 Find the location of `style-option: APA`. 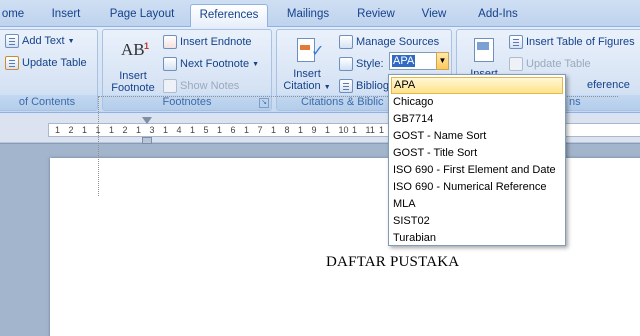

style-option: APA is located at coordinates (477, 85).